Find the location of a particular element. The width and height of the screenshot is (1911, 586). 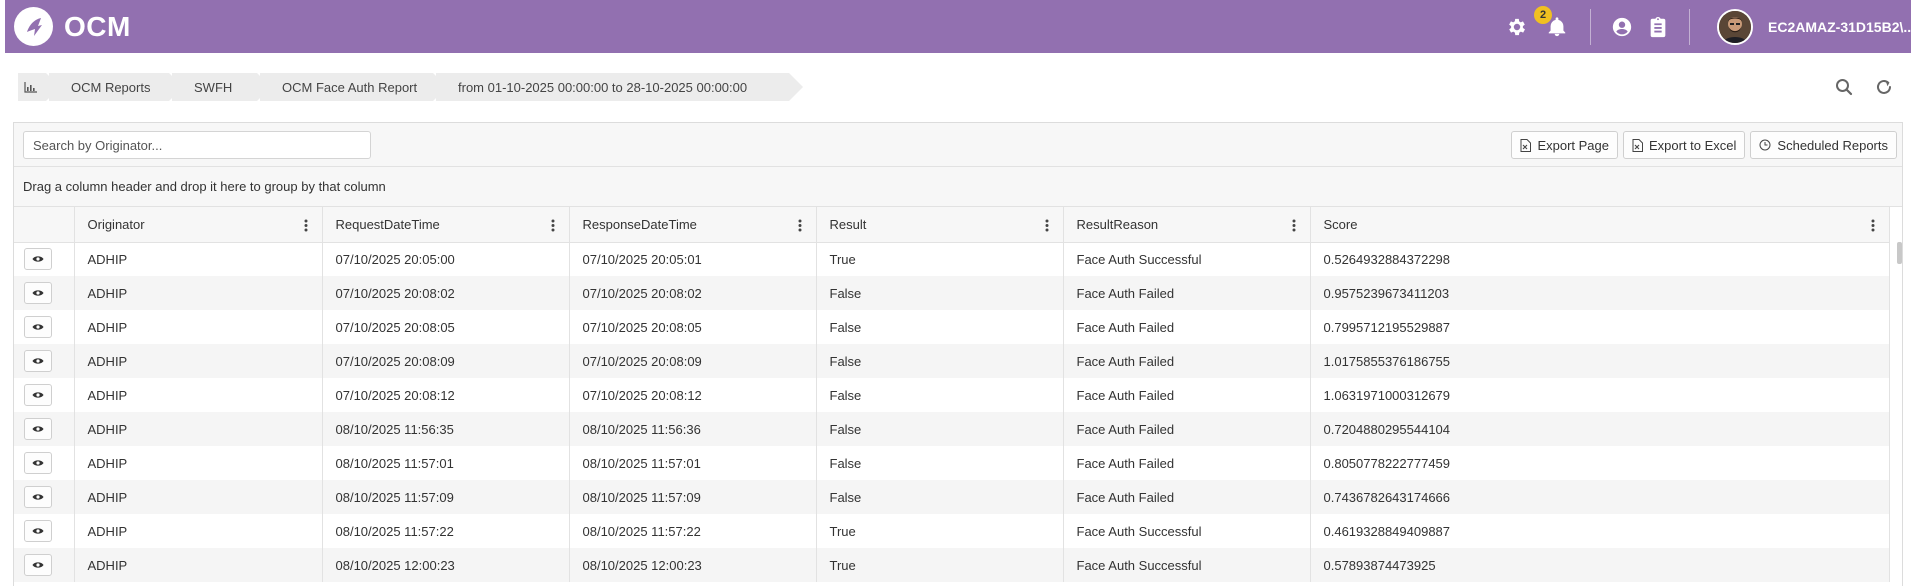

gear-icon is located at coordinates (1517, 27).